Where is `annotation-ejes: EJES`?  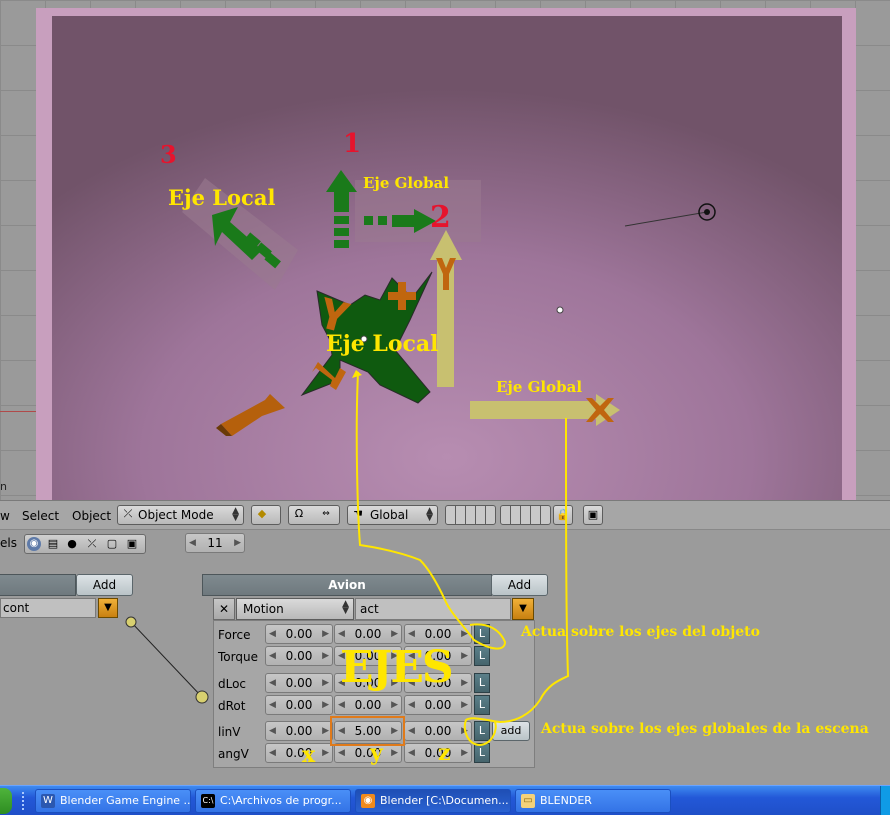 annotation-ejes: EJES is located at coordinates (397, 667).